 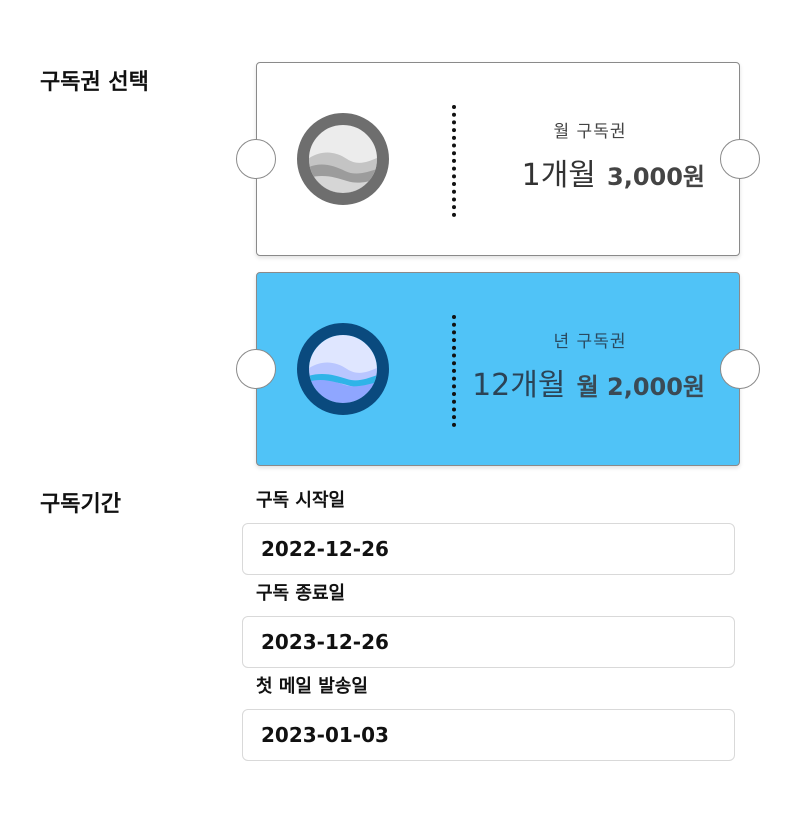 I want to click on ticket-duration: 12개월, so click(x=519, y=385).